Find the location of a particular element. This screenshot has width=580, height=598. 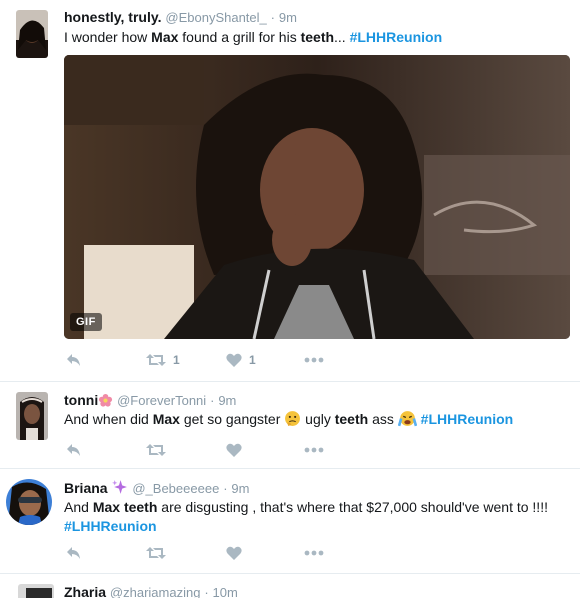

tweet-actions: 1 1 is located at coordinates (214, 360).